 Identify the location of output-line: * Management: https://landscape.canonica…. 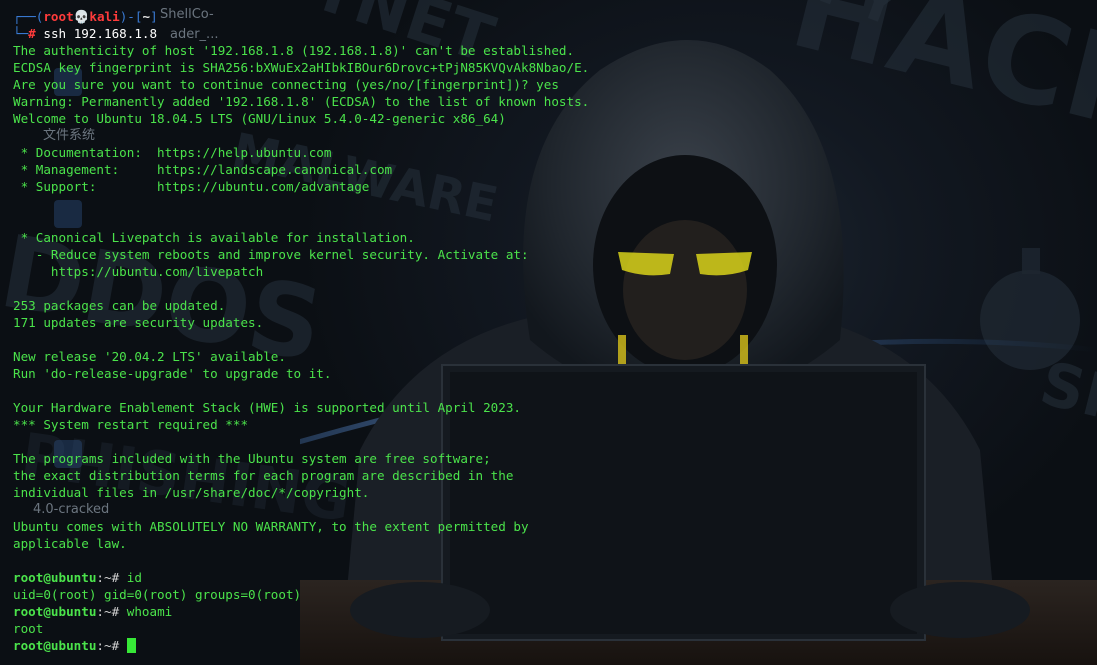
(203, 169).